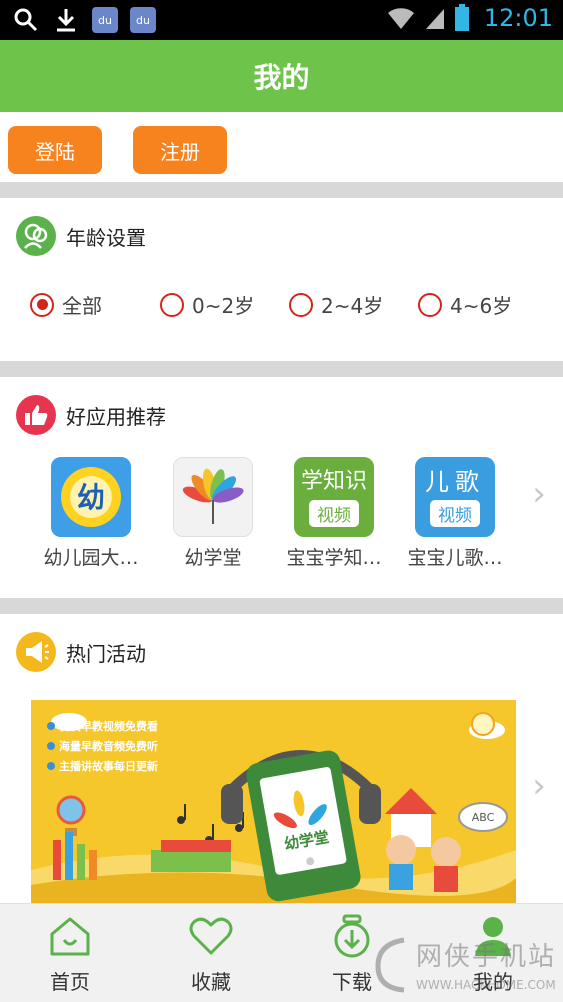 The height and width of the screenshot is (1002, 563). What do you see at coordinates (334, 497) in the screenshot?
I see `app-icon-knowledge-video: 学知识 视频` at bounding box center [334, 497].